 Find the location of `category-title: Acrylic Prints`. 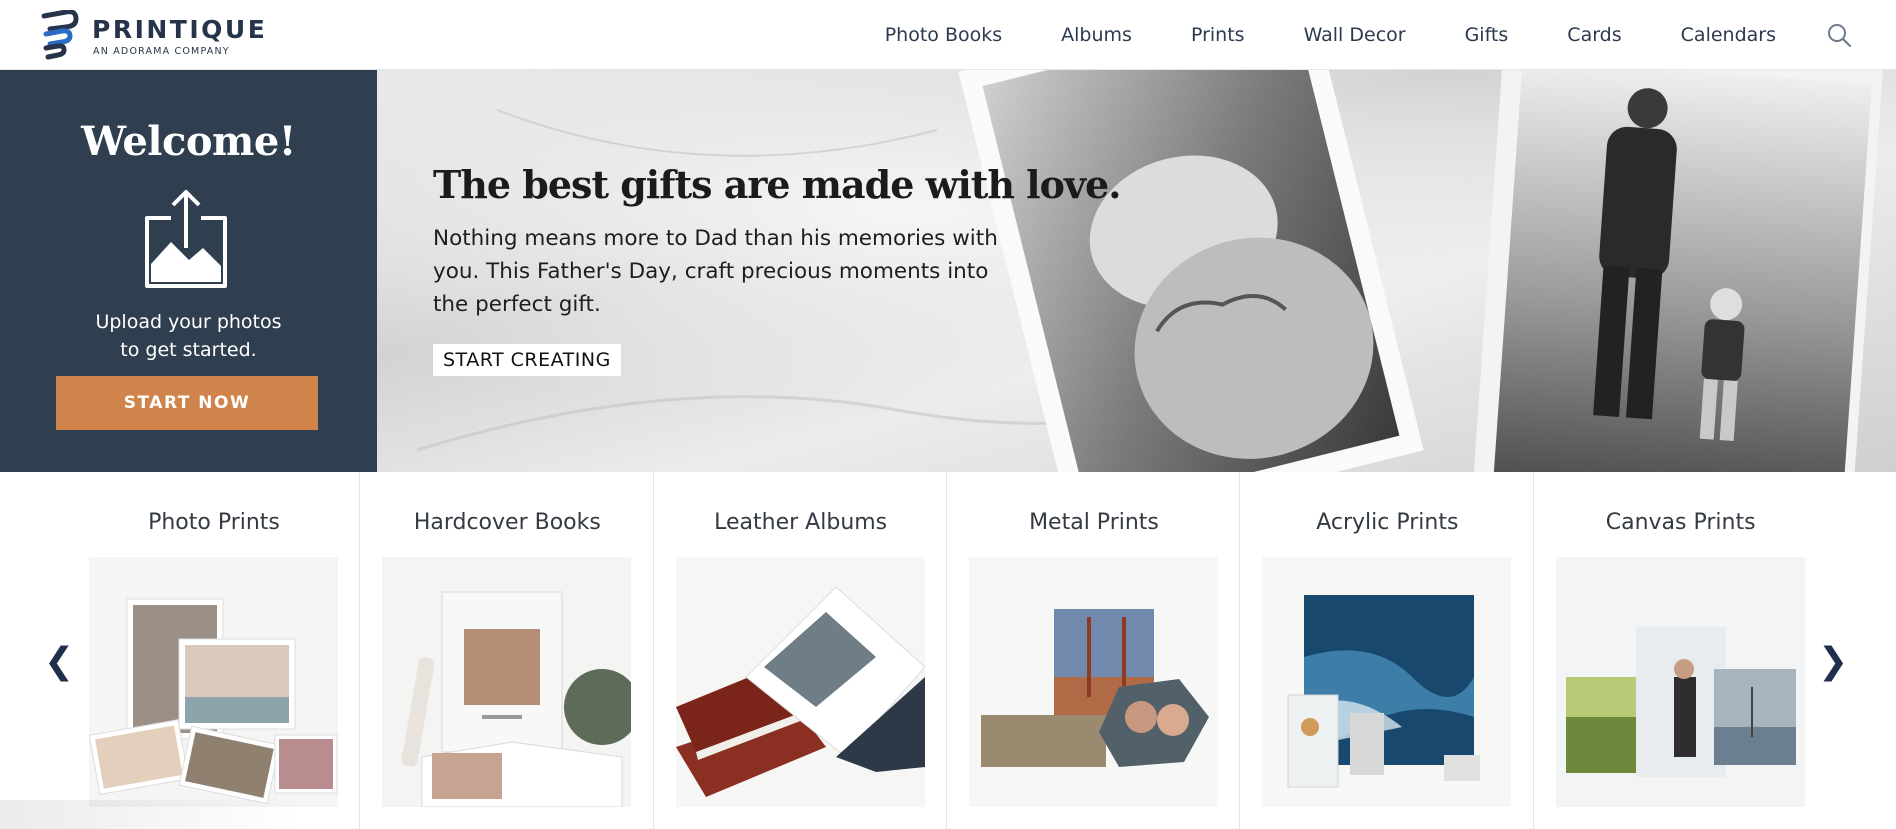

category-title: Acrylic Prints is located at coordinates (1387, 522).